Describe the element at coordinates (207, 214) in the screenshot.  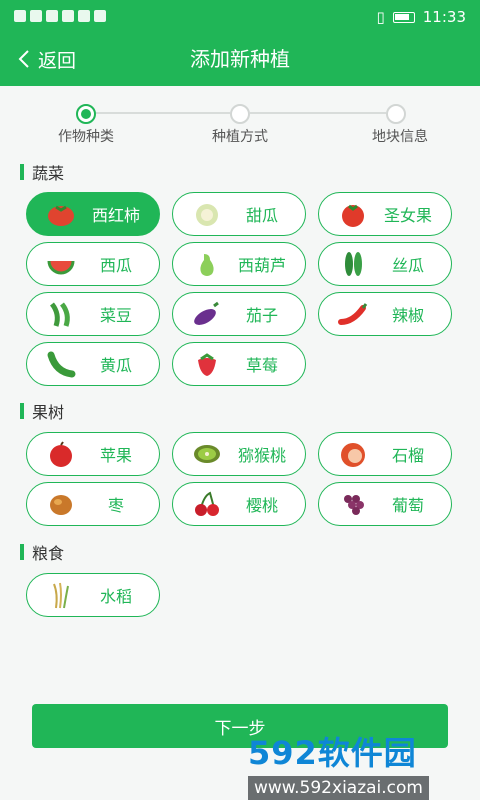
I see `melon-icon` at that location.